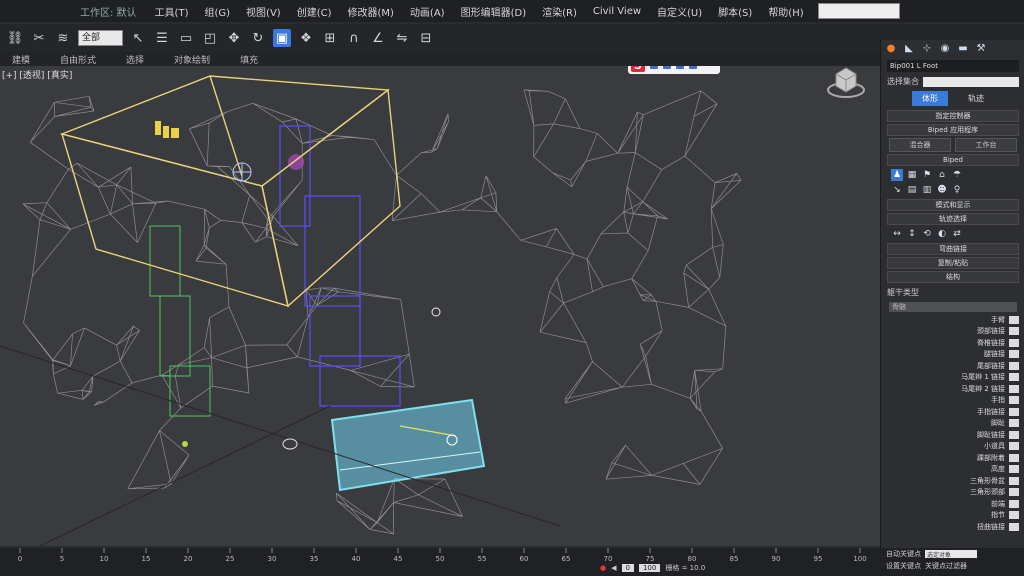  Describe the element at coordinates (603, 568) in the screenshot. I see `set-key-icon: ●` at that location.